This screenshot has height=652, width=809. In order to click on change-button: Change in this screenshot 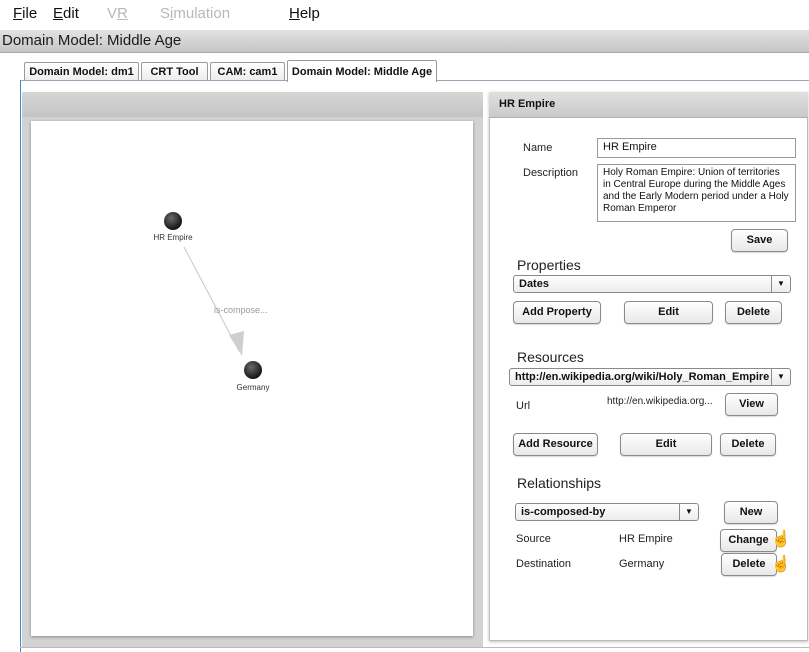, I will do `click(748, 540)`.